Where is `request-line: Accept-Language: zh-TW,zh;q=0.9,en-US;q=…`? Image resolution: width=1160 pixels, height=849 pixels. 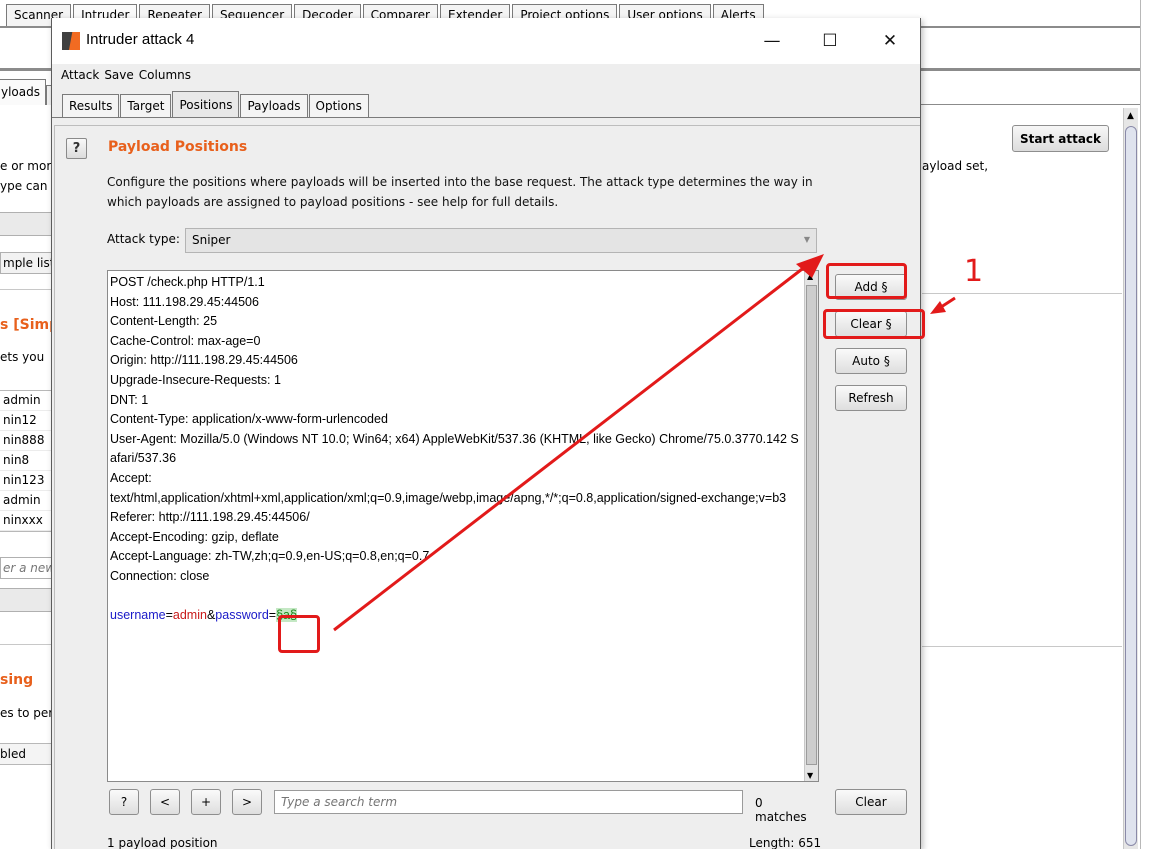
request-line: Accept-Language: zh-TW,zh;q=0.9,en-US;q=… is located at coordinates (270, 556).